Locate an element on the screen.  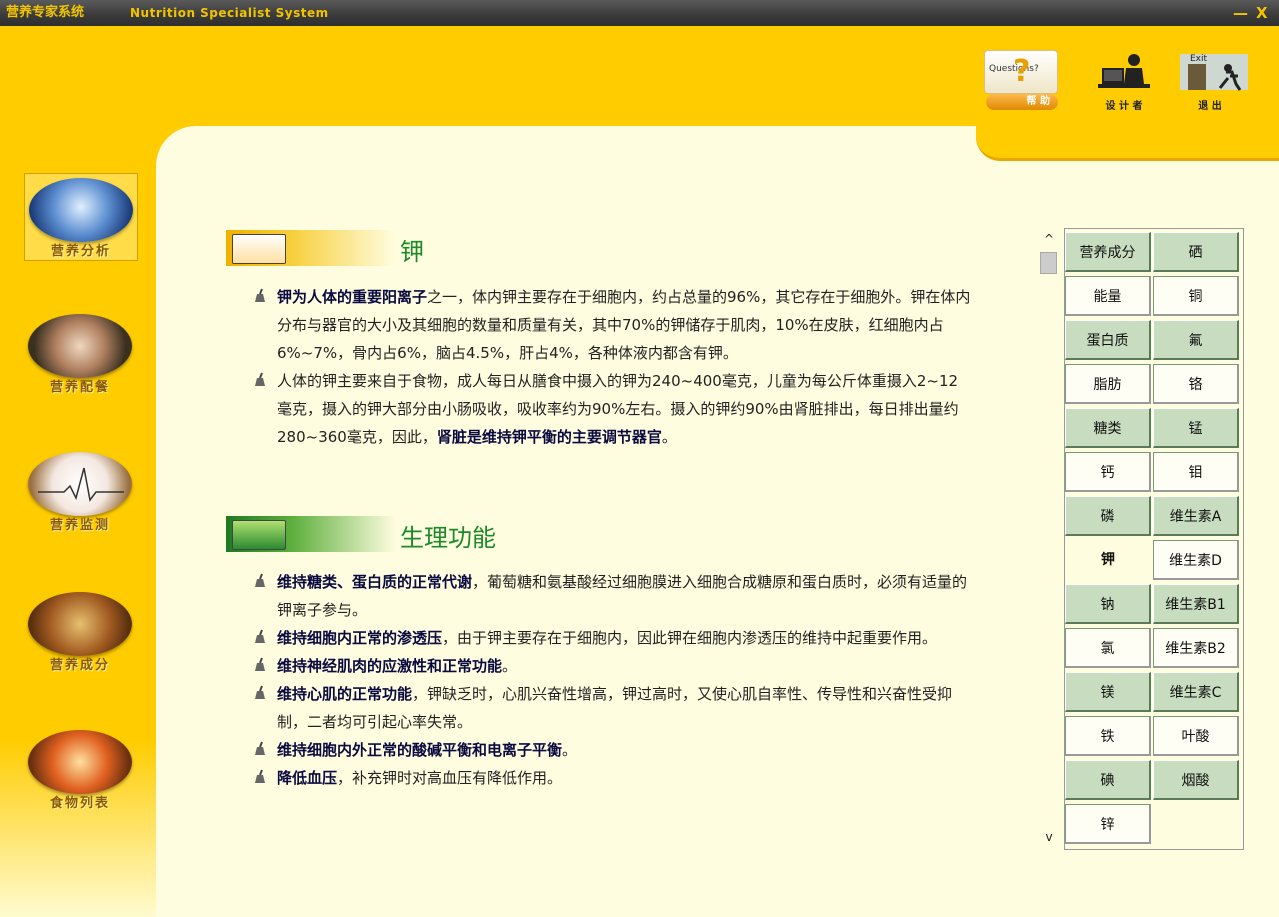
grid-cell-left: 脂肪 is located at coordinates (1108, 384).